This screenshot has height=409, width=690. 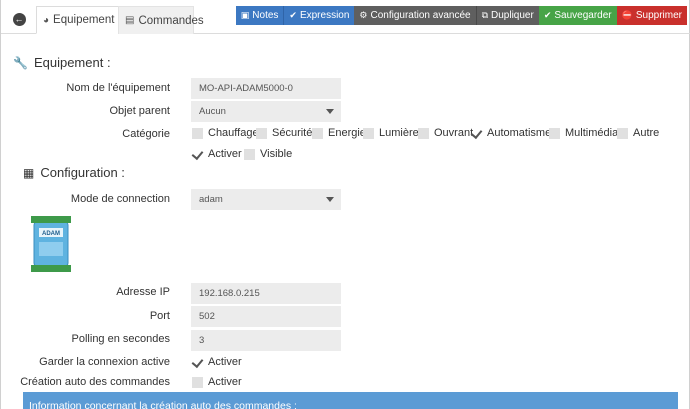 I want to click on tab-equipement: ◕ Equipement, so click(x=78, y=20).